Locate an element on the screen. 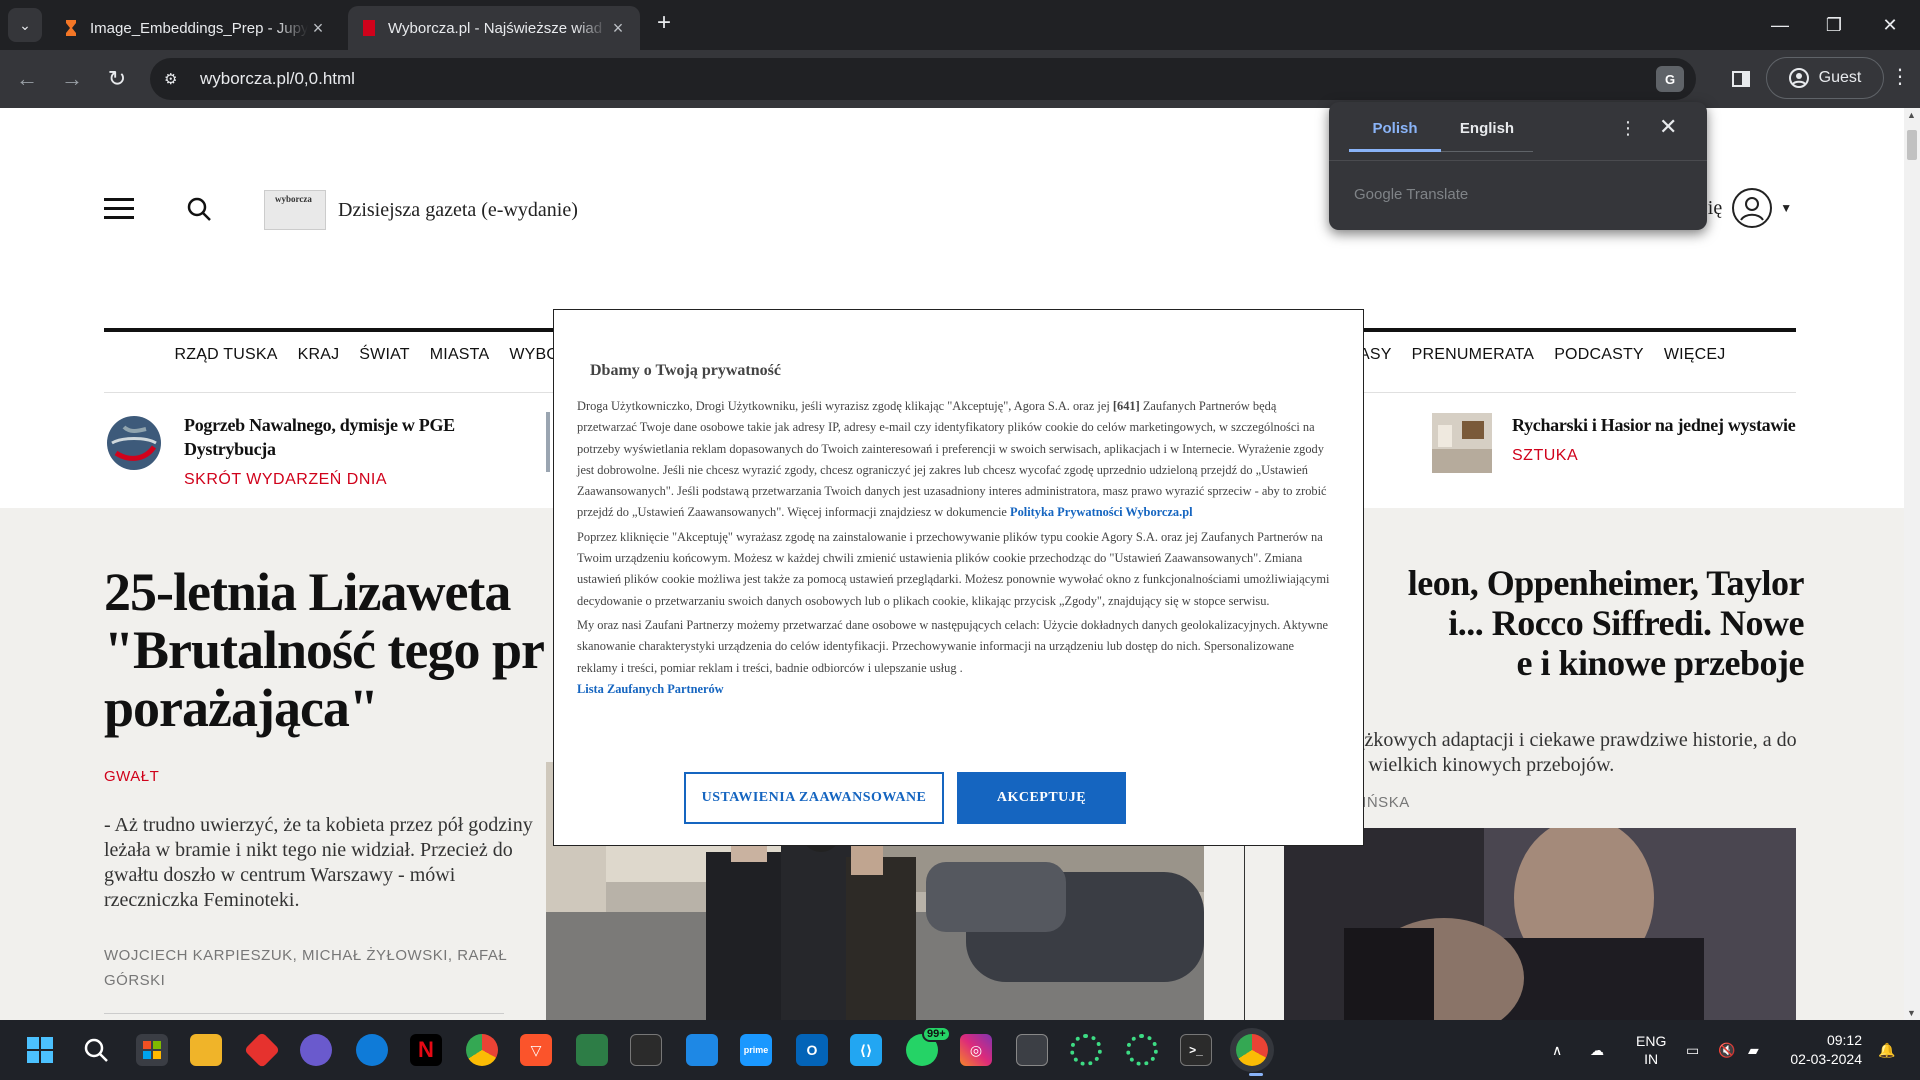 Image resolution: width=1920 pixels, height=1080 pixels. network-icon: ▭ is located at coordinates (1692, 1050).